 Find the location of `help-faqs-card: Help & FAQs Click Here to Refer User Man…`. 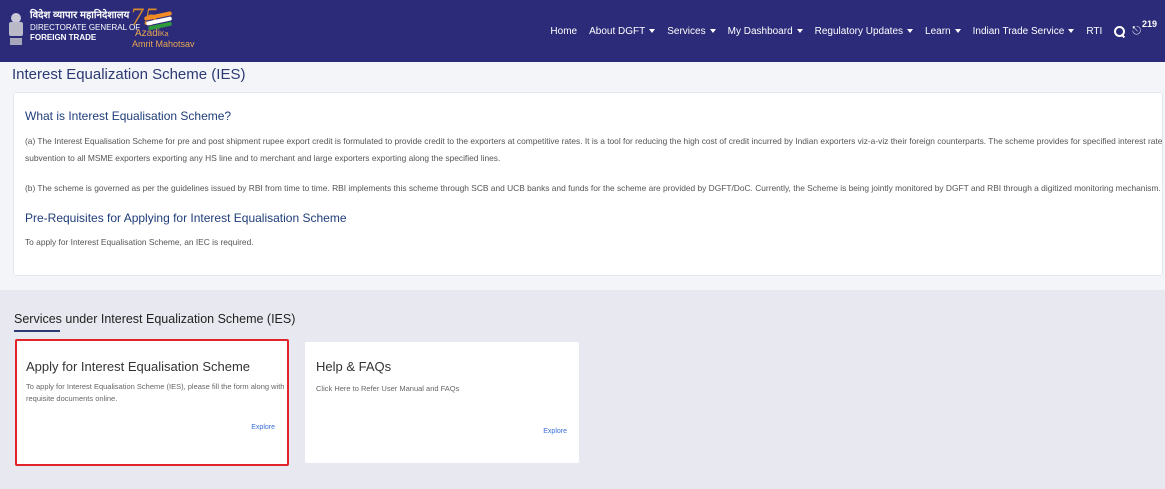

help-faqs-card: Help & FAQs Click Here to Refer User Man… is located at coordinates (442, 402).